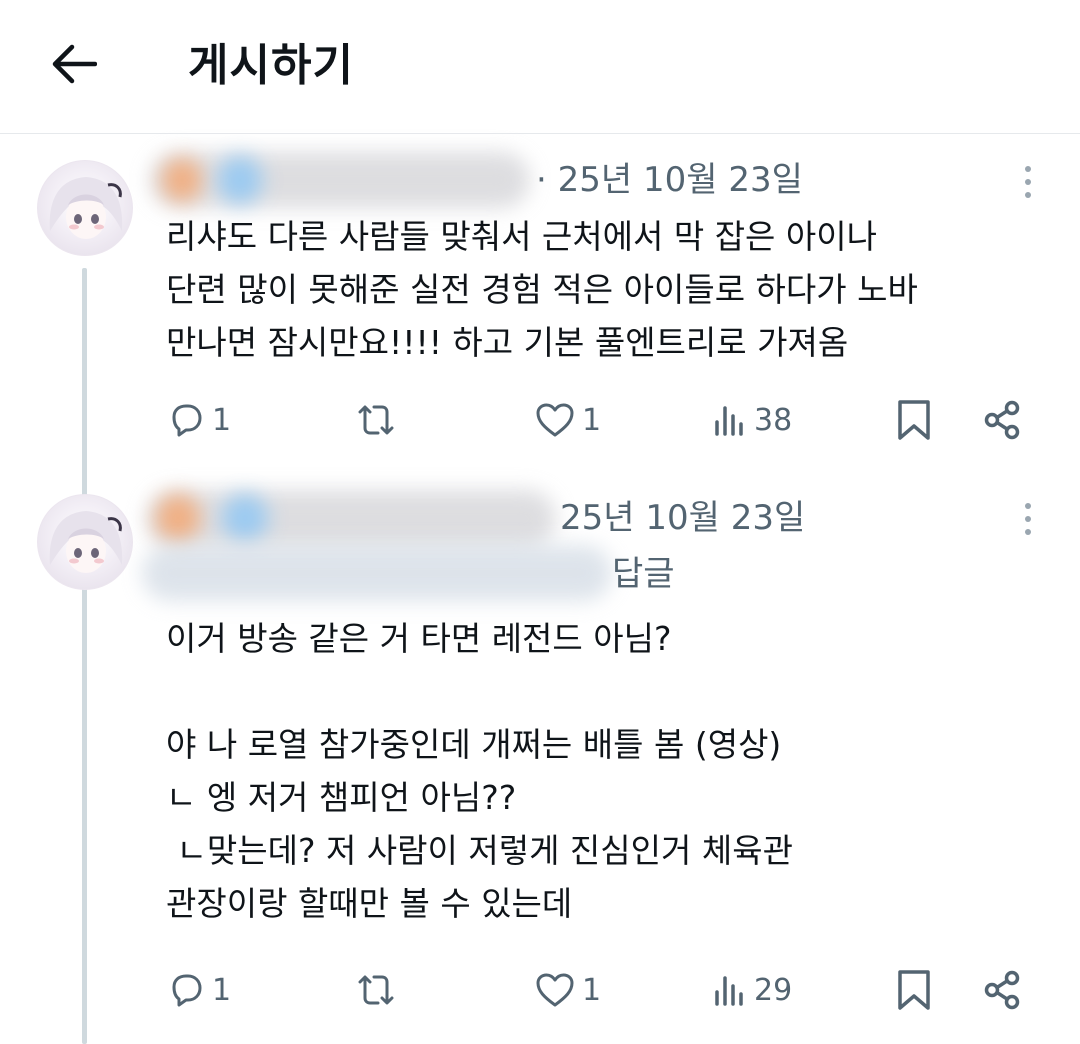 The image size is (1080, 1044). I want to click on back-button, so click(74, 66).